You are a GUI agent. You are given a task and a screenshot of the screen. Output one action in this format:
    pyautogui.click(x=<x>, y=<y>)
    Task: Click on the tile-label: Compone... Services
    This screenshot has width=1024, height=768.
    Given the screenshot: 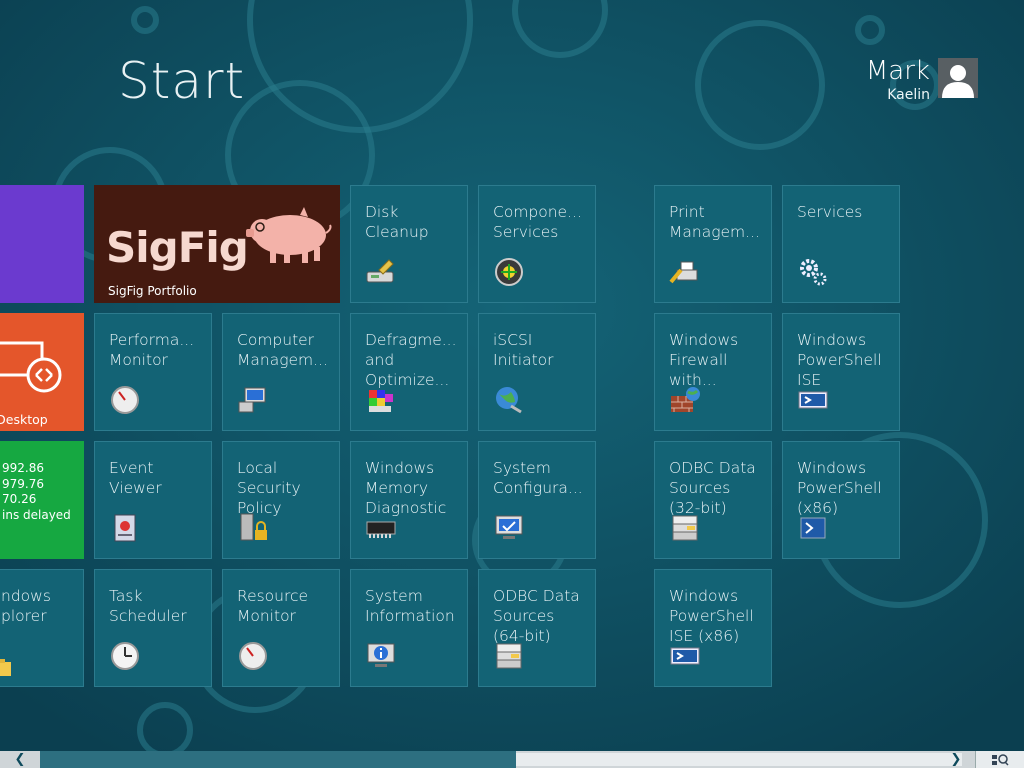 What is the action you would take?
    pyautogui.click(x=537, y=222)
    